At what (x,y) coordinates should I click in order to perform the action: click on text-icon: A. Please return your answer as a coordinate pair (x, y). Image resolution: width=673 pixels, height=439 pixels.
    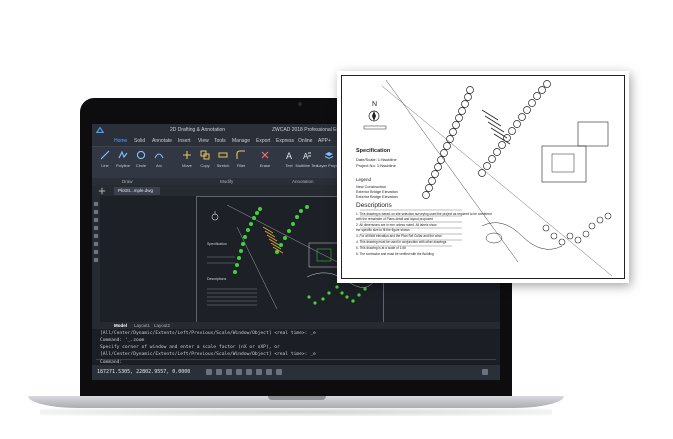
    Looking at the image, I should click on (289, 155).